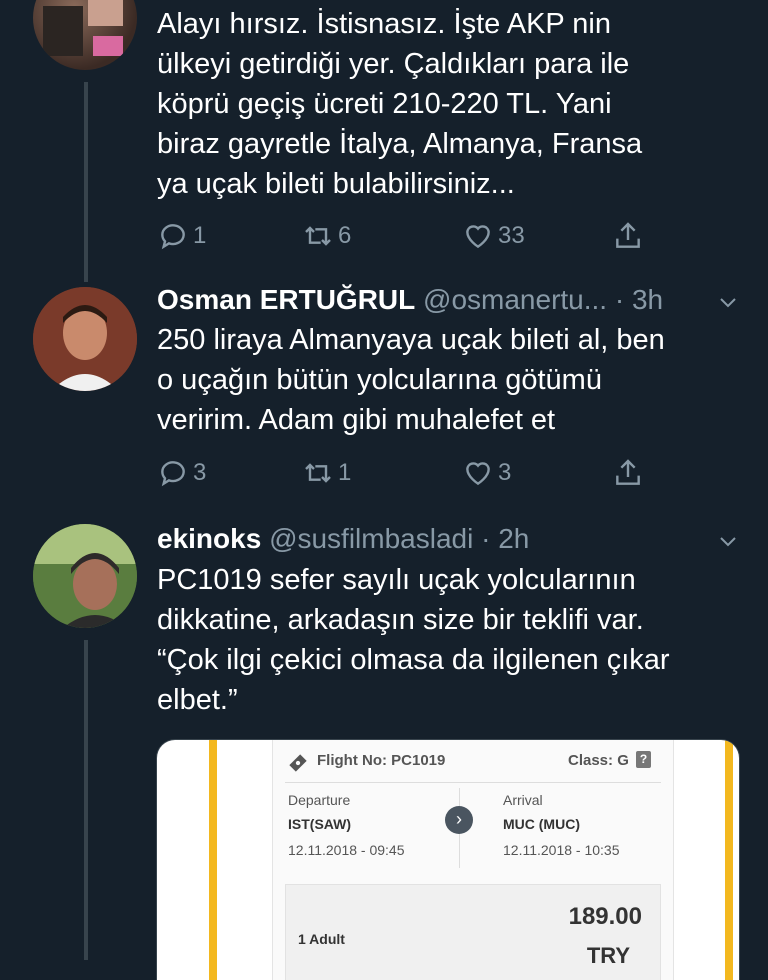 The width and height of the screenshot is (768, 980). What do you see at coordinates (407, 240) in the screenshot?
I see `tweet-actions: 1 6 33` at bounding box center [407, 240].